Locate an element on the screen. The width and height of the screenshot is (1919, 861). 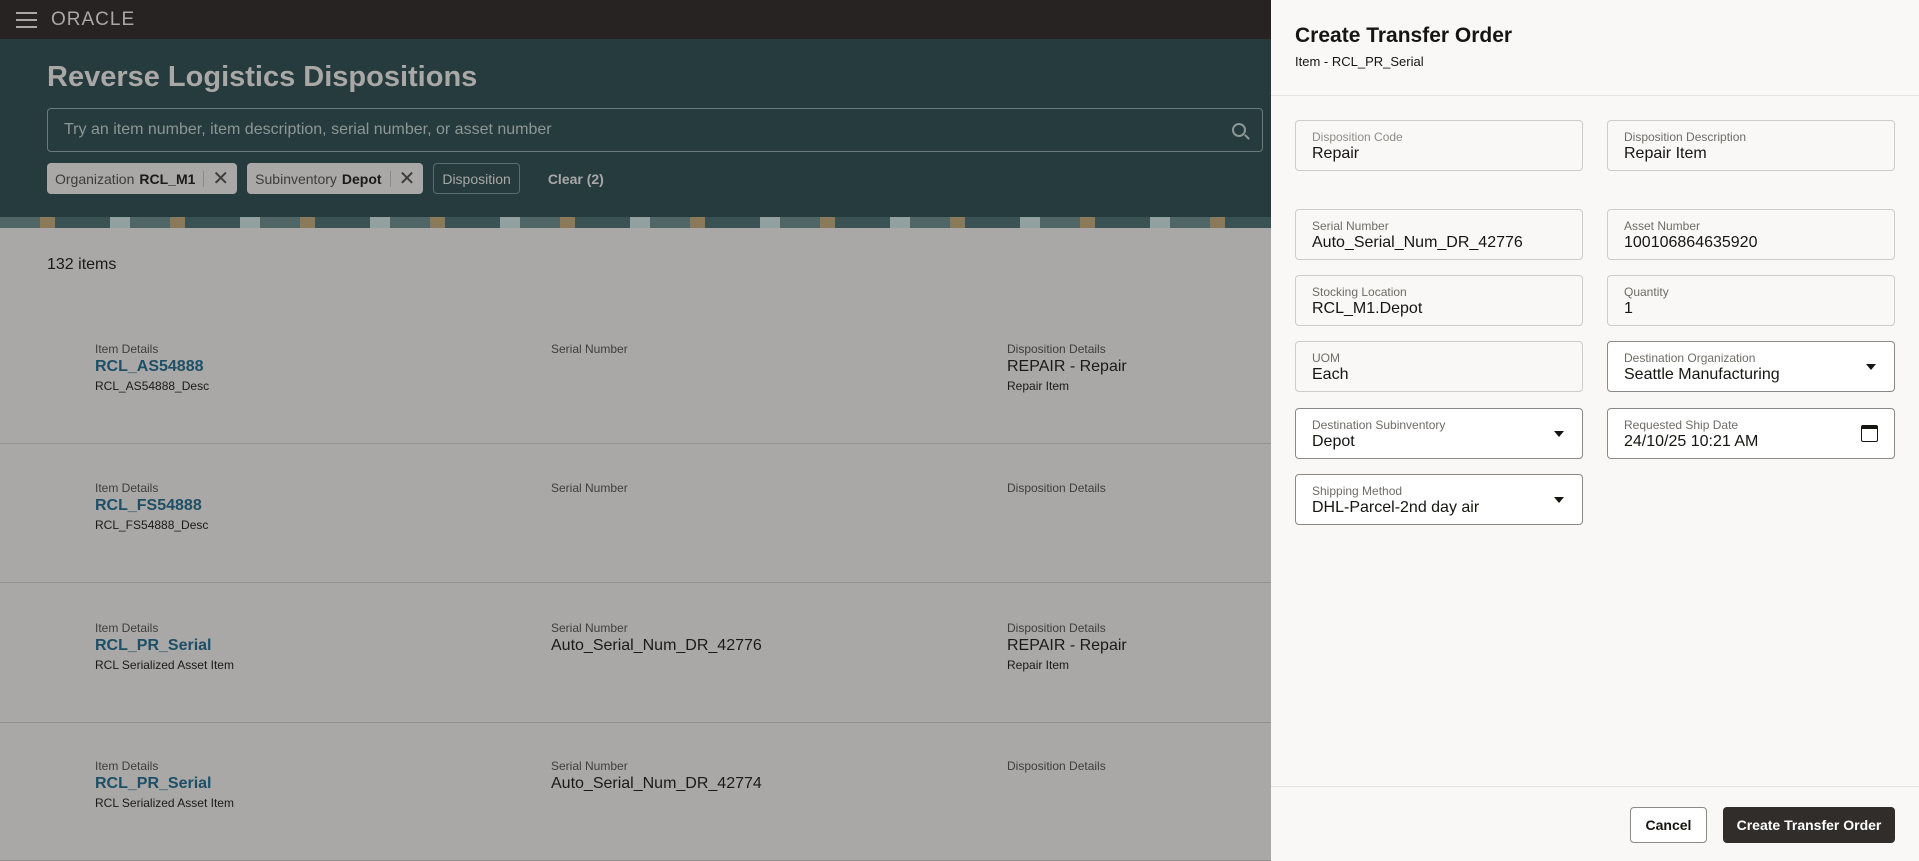
field-value: 24/10/25 10:21 AM is located at coordinates (1691, 441).